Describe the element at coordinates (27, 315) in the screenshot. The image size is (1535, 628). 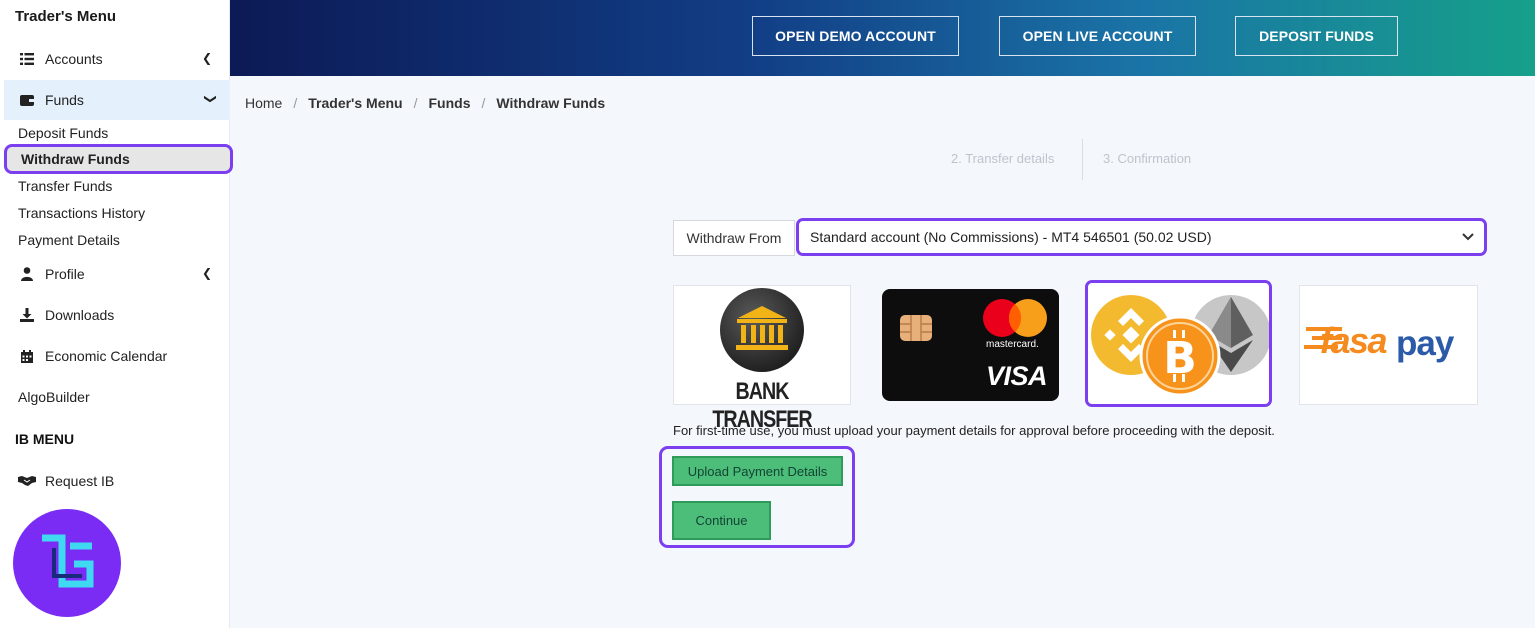
I see `download-icon` at that location.